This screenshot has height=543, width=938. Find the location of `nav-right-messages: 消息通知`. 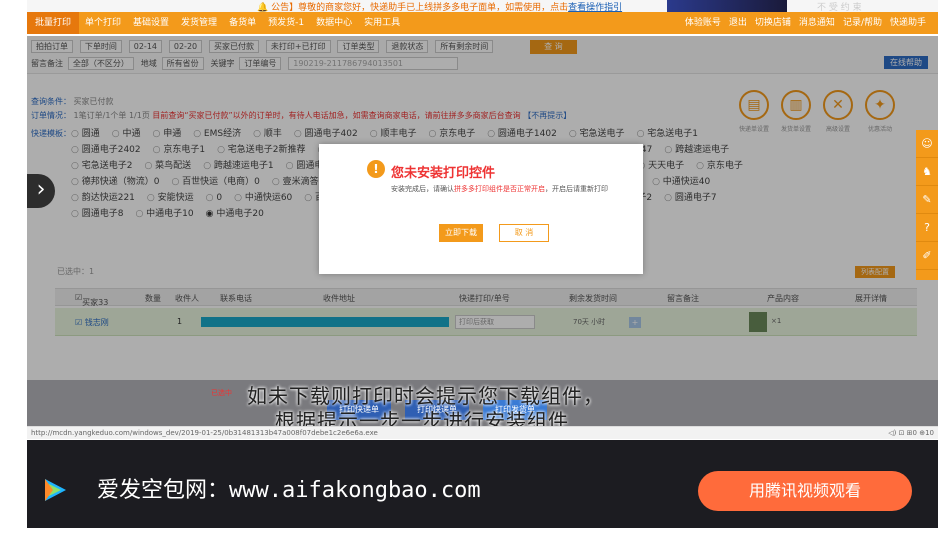

nav-right-messages: 消息通知 is located at coordinates (817, 23).